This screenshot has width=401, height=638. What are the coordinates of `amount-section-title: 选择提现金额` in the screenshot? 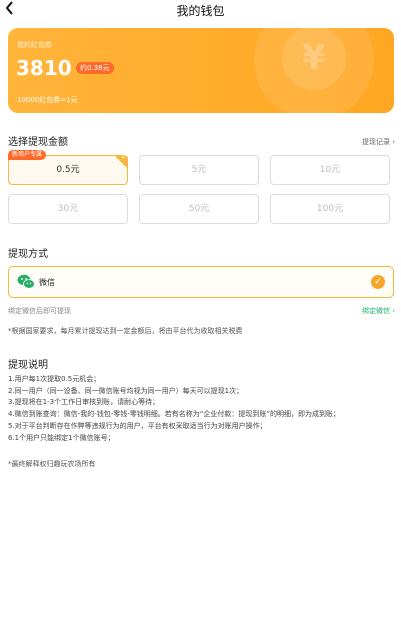 It's located at (38, 142).